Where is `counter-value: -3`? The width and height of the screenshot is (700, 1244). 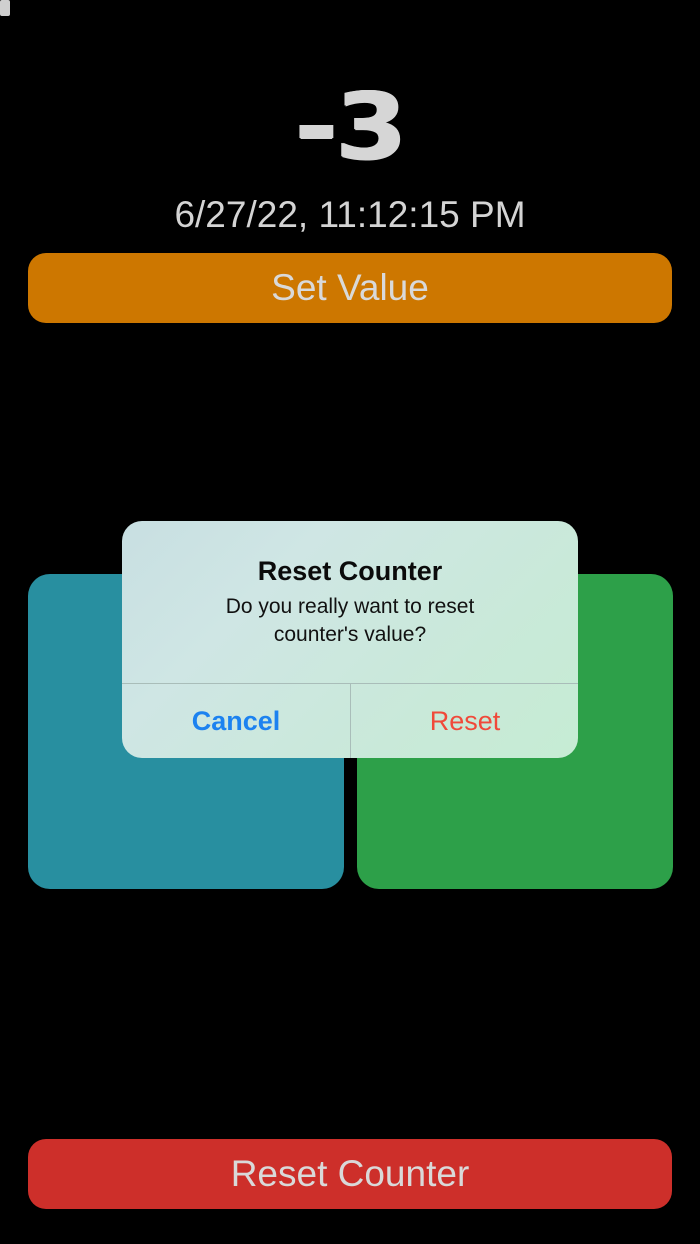
counter-value: -3 is located at coordinates (350, 126).